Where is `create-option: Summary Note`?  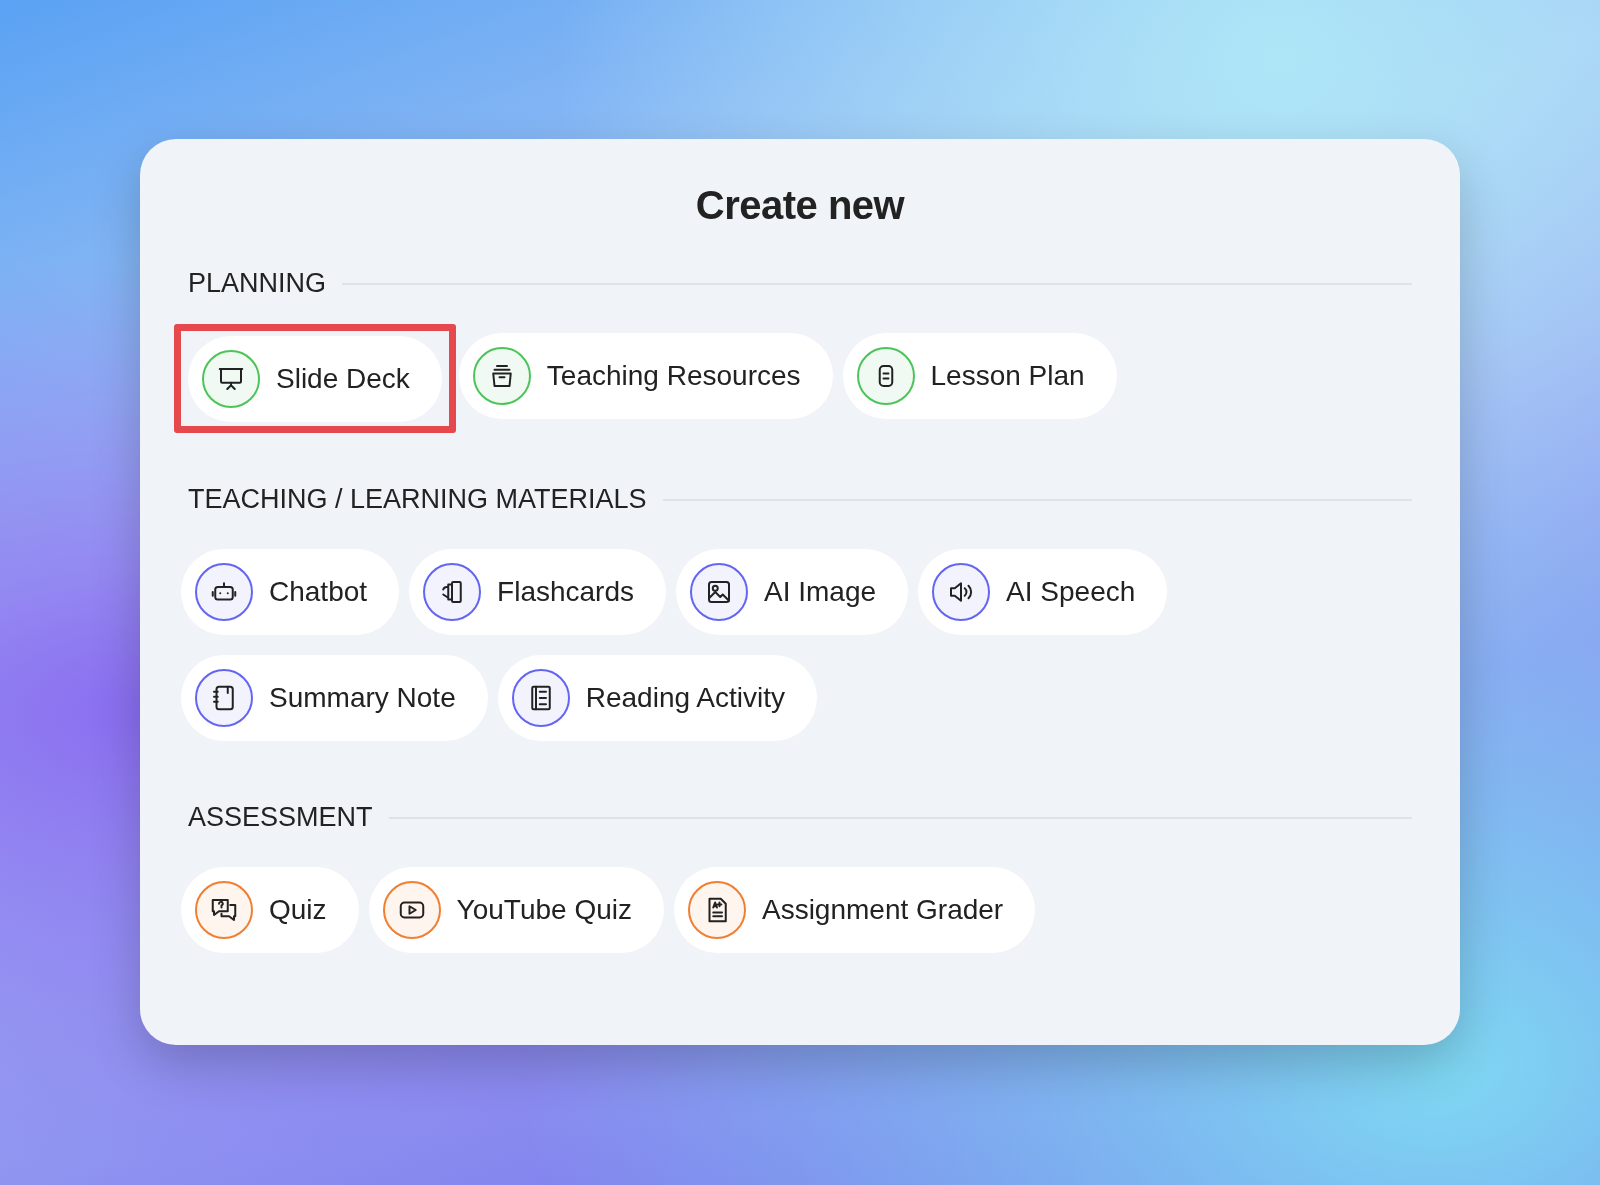 create-option: Summary Note is located at coordinates (334, 698).